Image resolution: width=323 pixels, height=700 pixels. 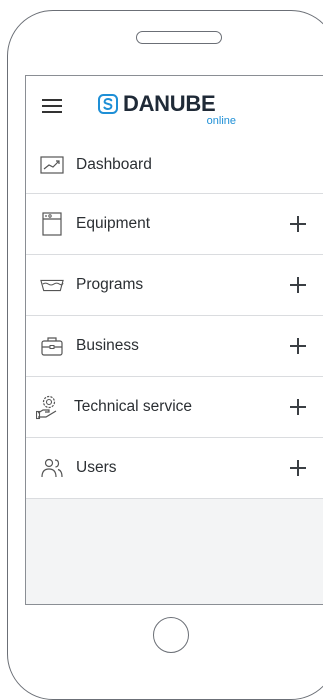 What do you see at coordinates (113, 223) in the screenshot?
I see `menu-item-label: Equipment` at bounding box center [113, 223].